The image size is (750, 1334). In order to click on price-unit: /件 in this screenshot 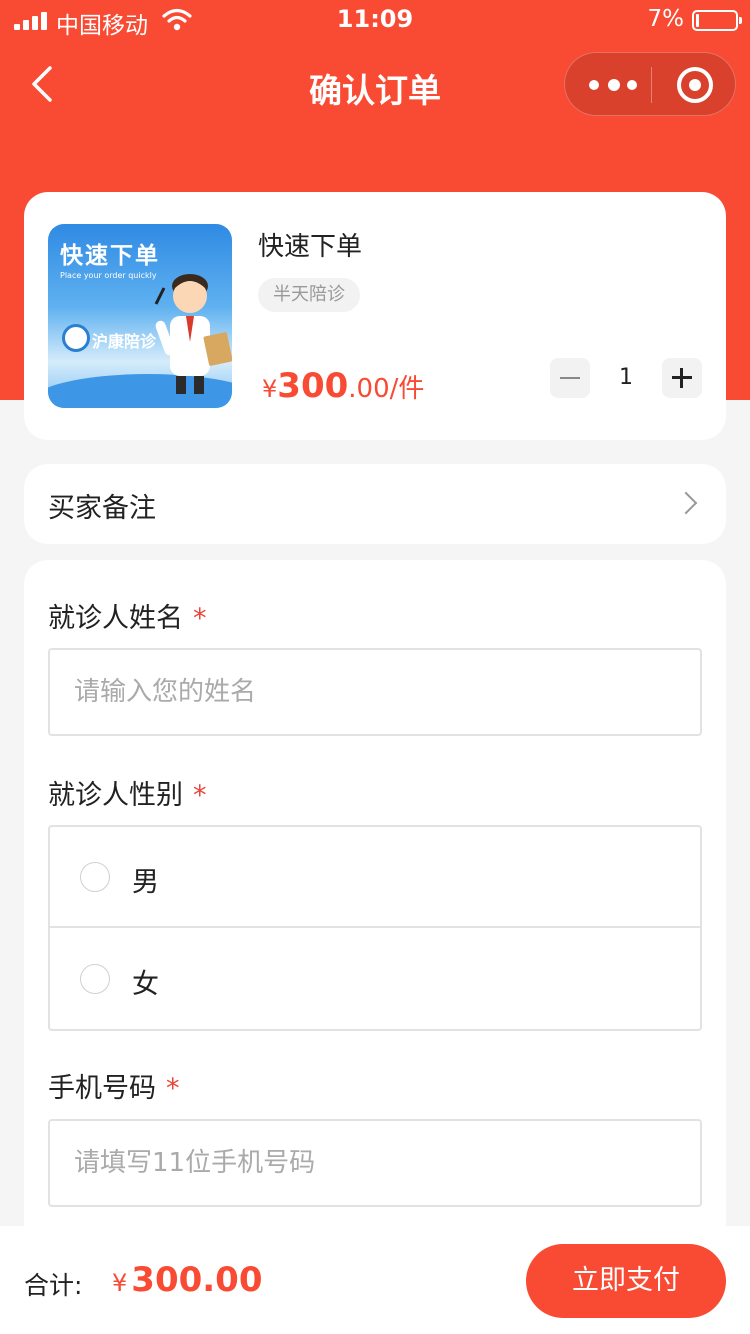, I will do `click(407, 389)`.